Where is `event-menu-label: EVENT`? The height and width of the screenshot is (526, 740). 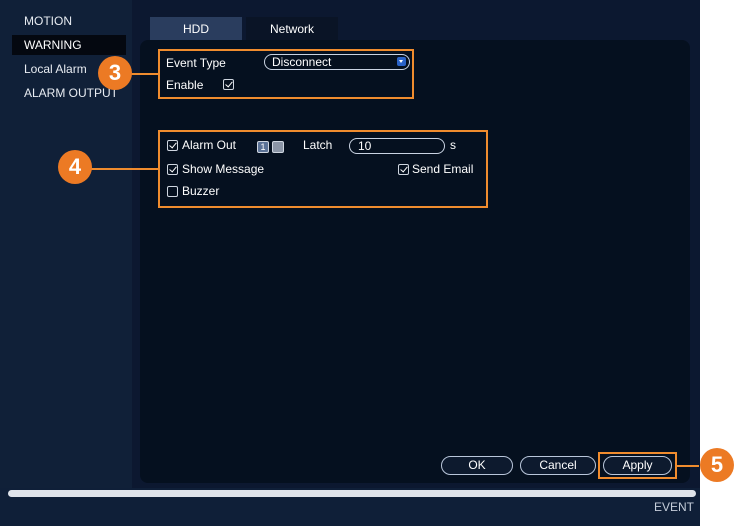
event-menu-label: EVENT is located at coordinates (673, 507).